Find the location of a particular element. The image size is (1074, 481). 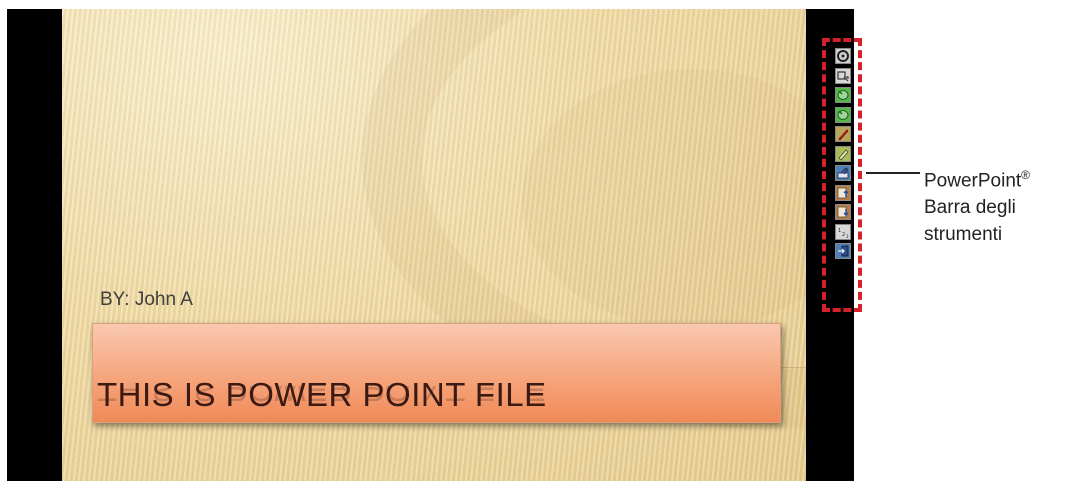

pen-icon is located at coordinates (843, 134).